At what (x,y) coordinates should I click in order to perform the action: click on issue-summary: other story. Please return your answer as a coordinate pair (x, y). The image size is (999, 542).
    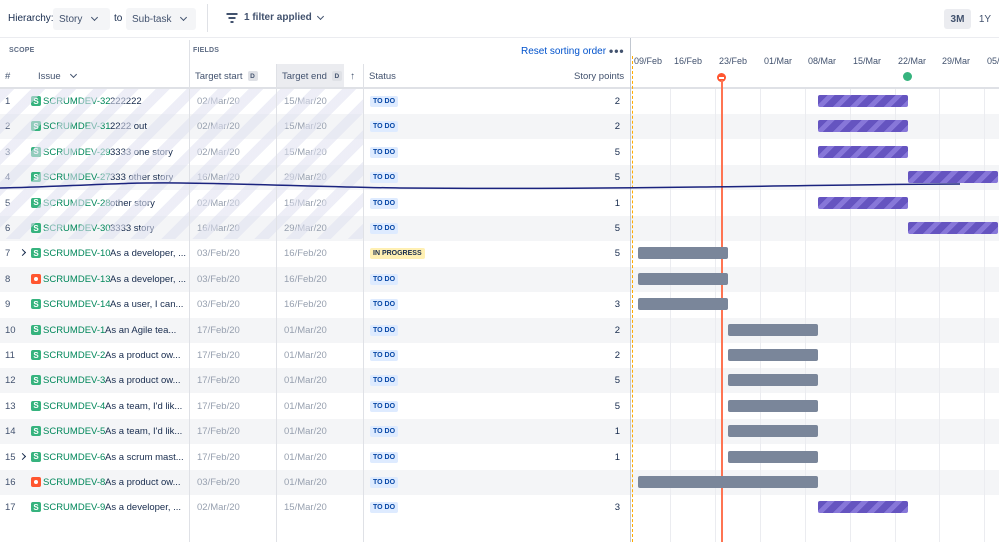
    Looking at the image, I should click on (132, 203).